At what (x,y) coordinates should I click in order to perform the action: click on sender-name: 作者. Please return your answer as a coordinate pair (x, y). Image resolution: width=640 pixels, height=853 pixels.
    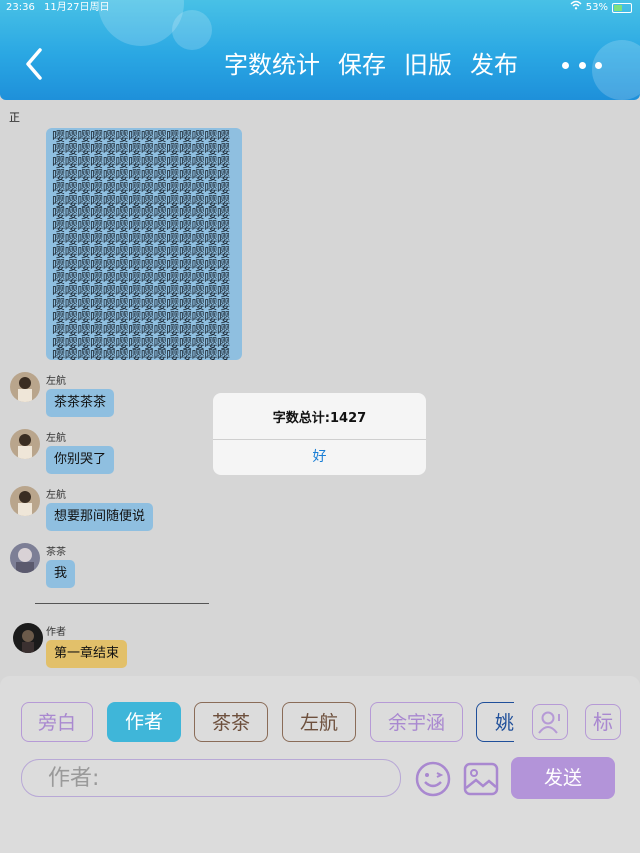
    Looking at the image, I should click on (56, 632).